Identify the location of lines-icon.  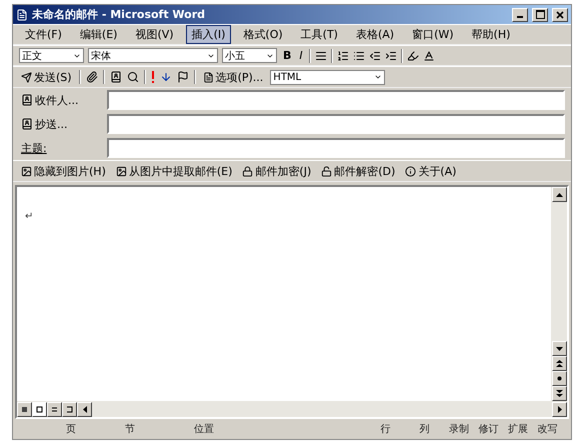
(54, 409).